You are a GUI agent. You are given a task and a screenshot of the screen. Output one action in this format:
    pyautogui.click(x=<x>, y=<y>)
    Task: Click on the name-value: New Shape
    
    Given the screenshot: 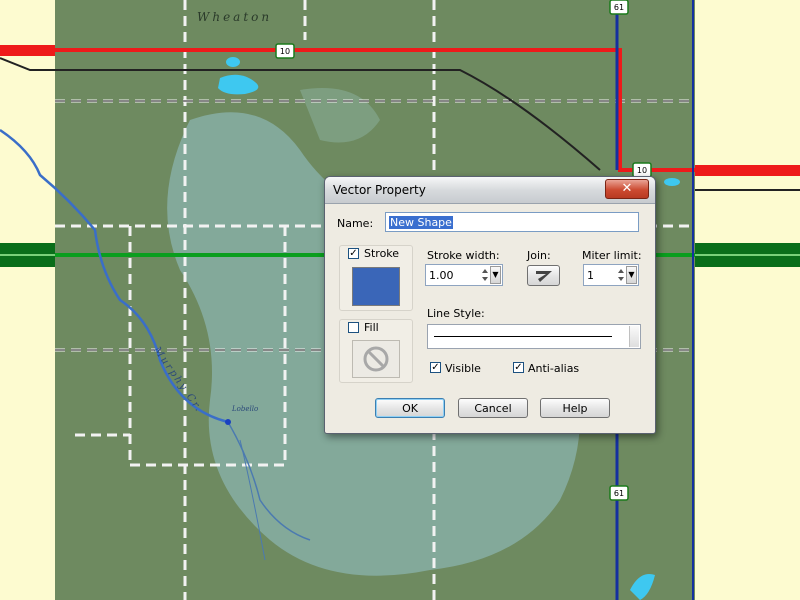 What is the action you would take?
    pyautogui.click(x=421, y=222)
    